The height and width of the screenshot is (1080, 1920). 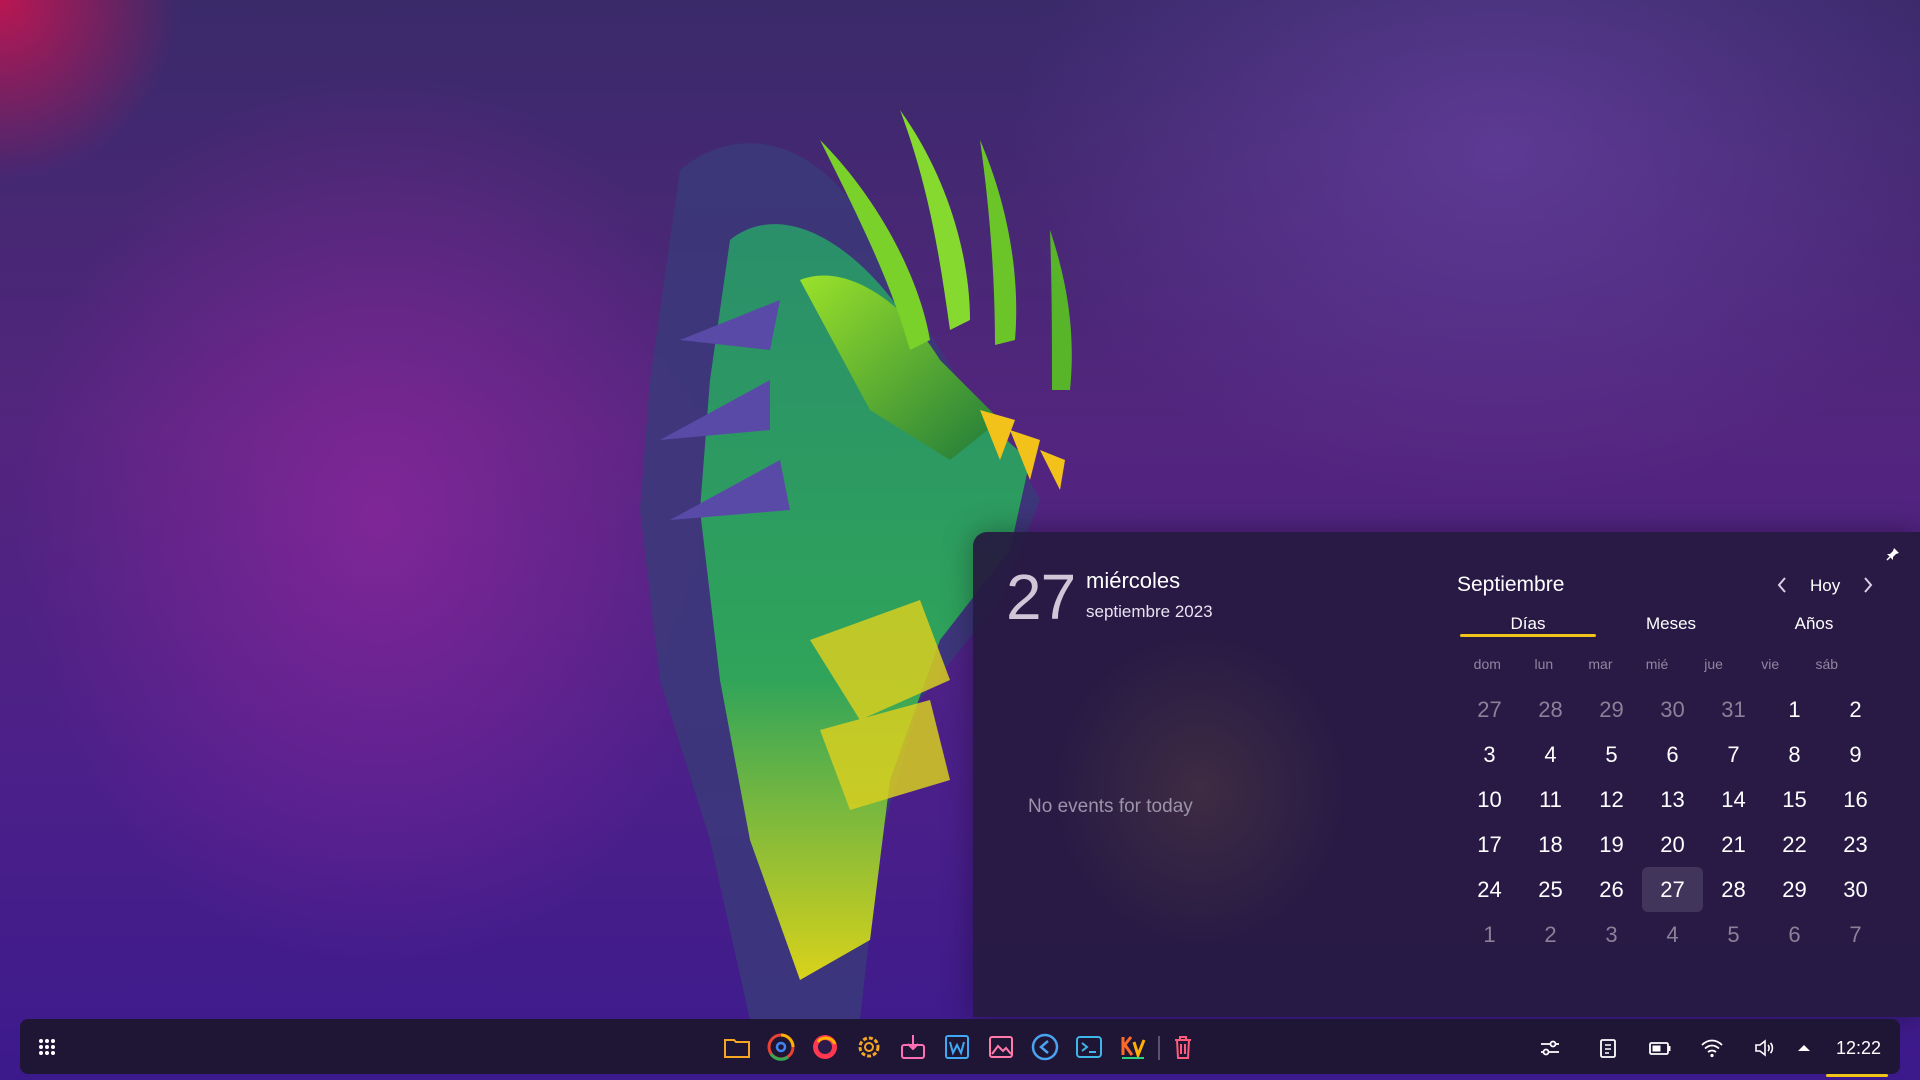 I want to click on calendar-day: 9, so click(x=1855, y=754).